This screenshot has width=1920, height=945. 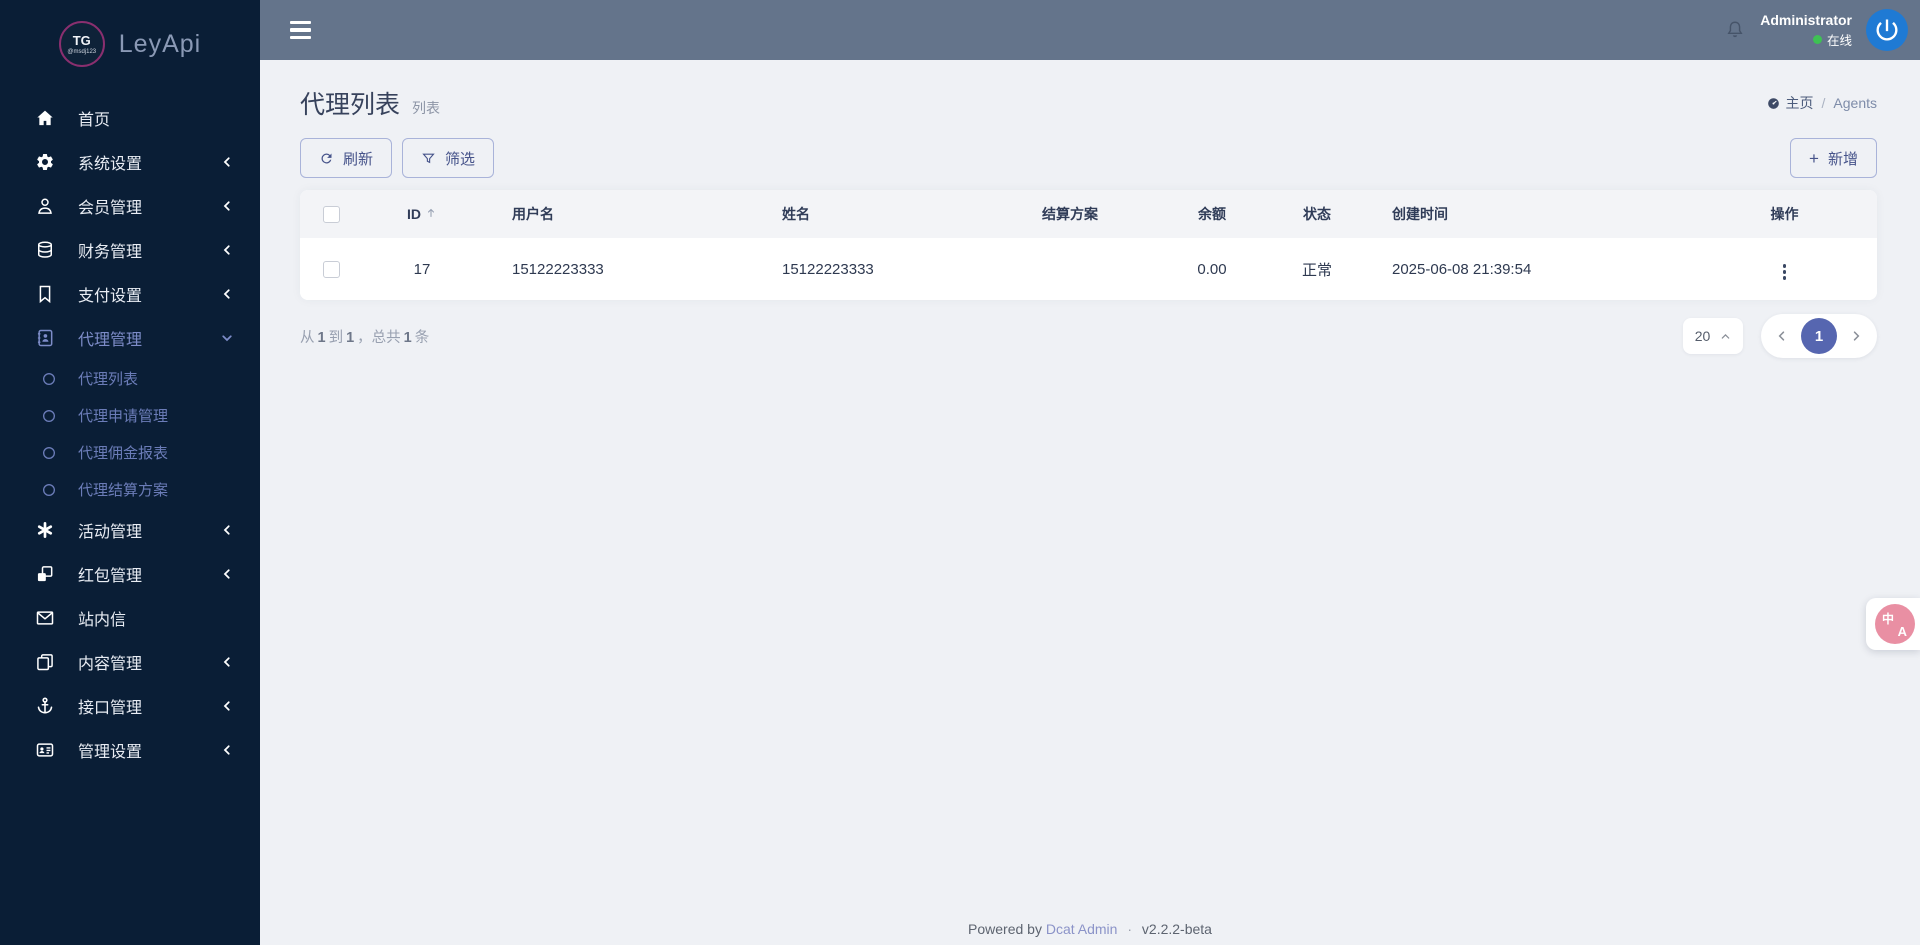 I want to click on sidebar-subitem-label: 代理结算方案, so click(x=123, y=490).